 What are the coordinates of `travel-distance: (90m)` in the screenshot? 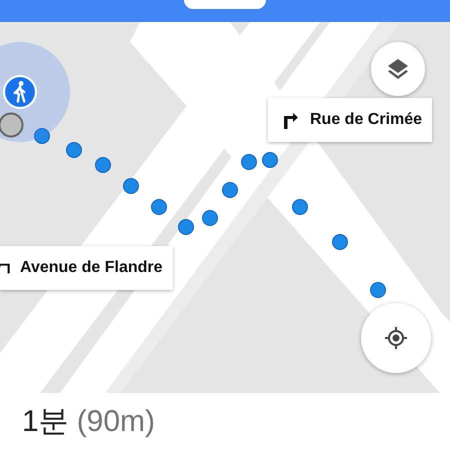 It's located at (116, 421).